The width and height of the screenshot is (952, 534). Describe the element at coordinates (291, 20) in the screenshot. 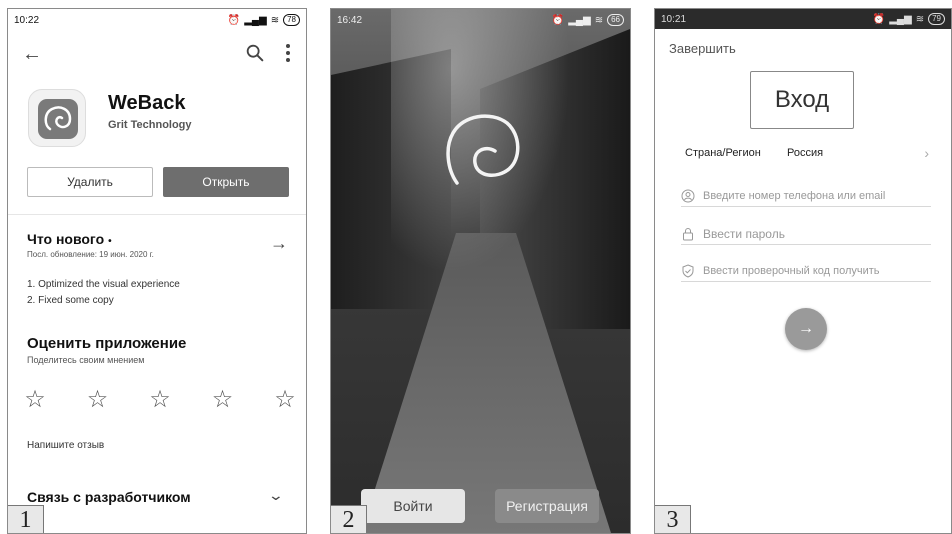

I see `battery-icon: 78` at that location.